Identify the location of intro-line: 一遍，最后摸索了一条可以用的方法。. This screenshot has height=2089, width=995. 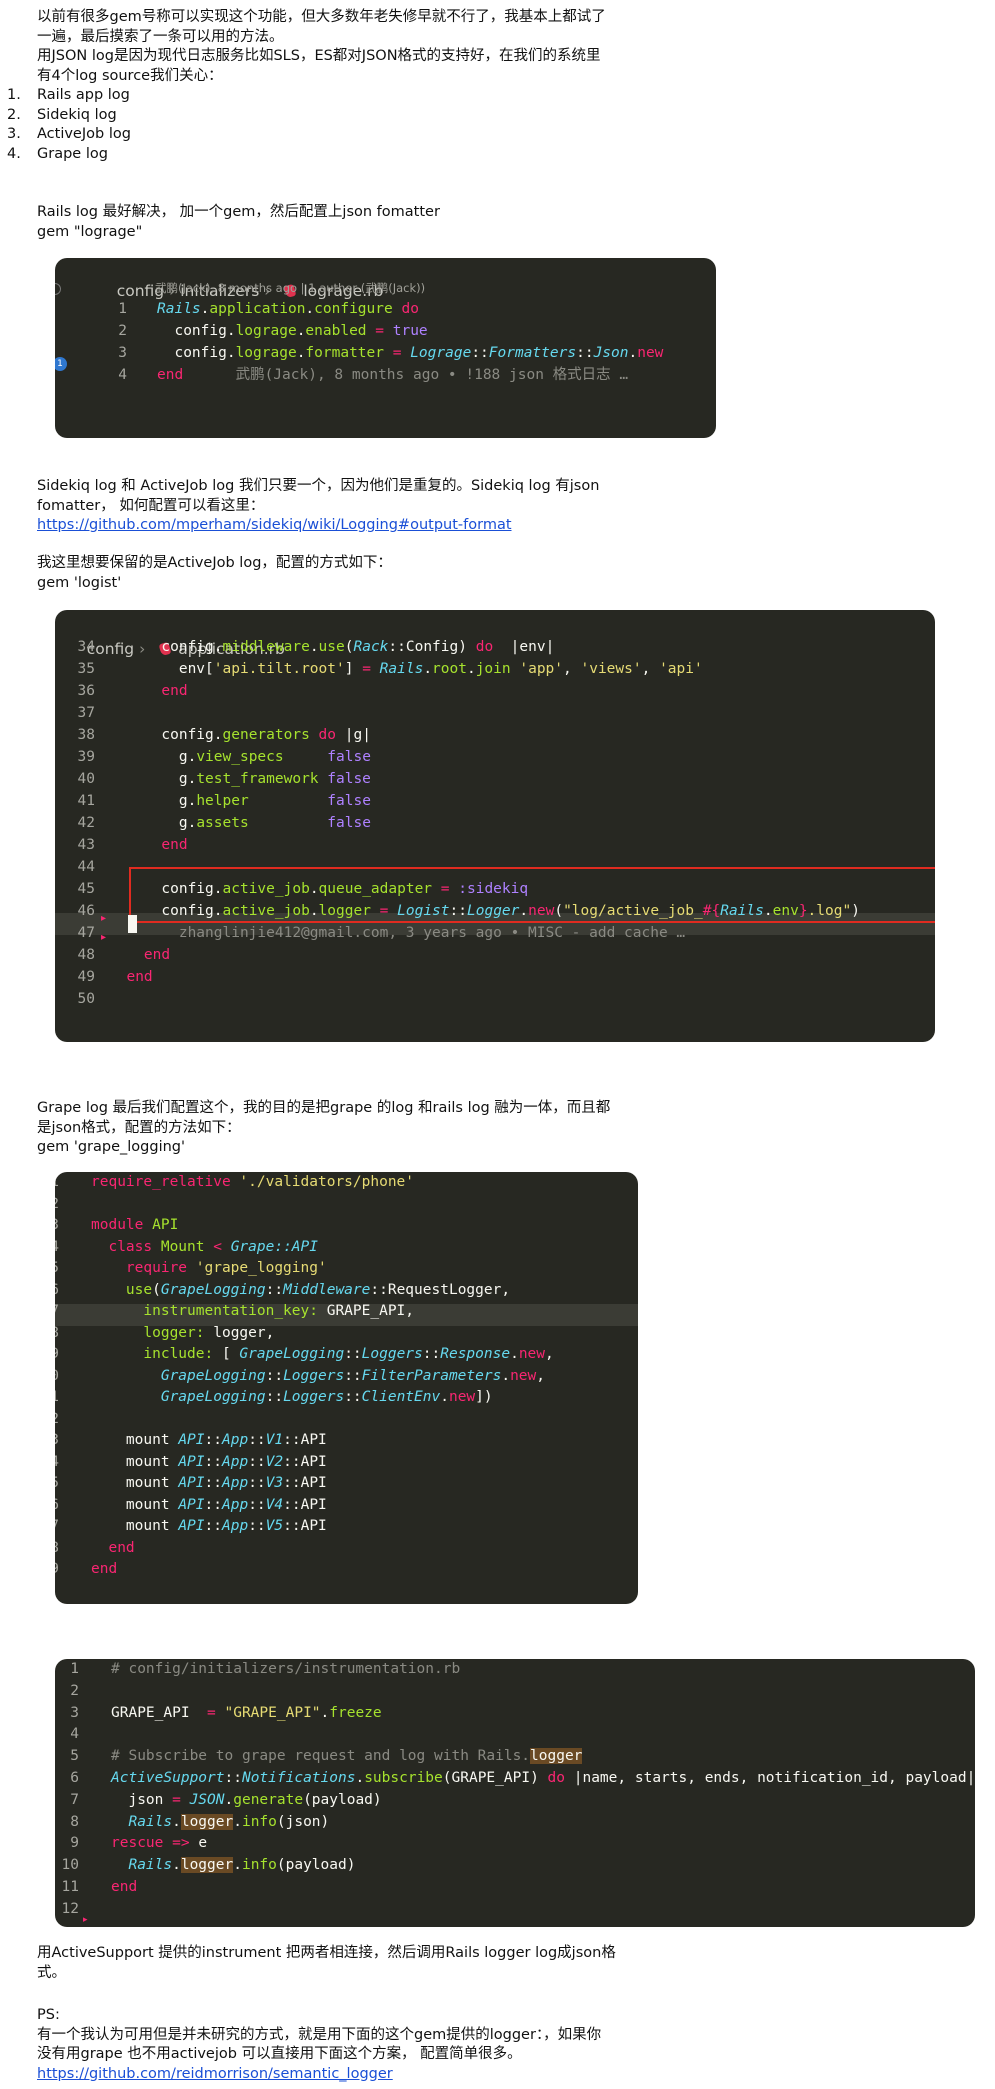
(160, 36).